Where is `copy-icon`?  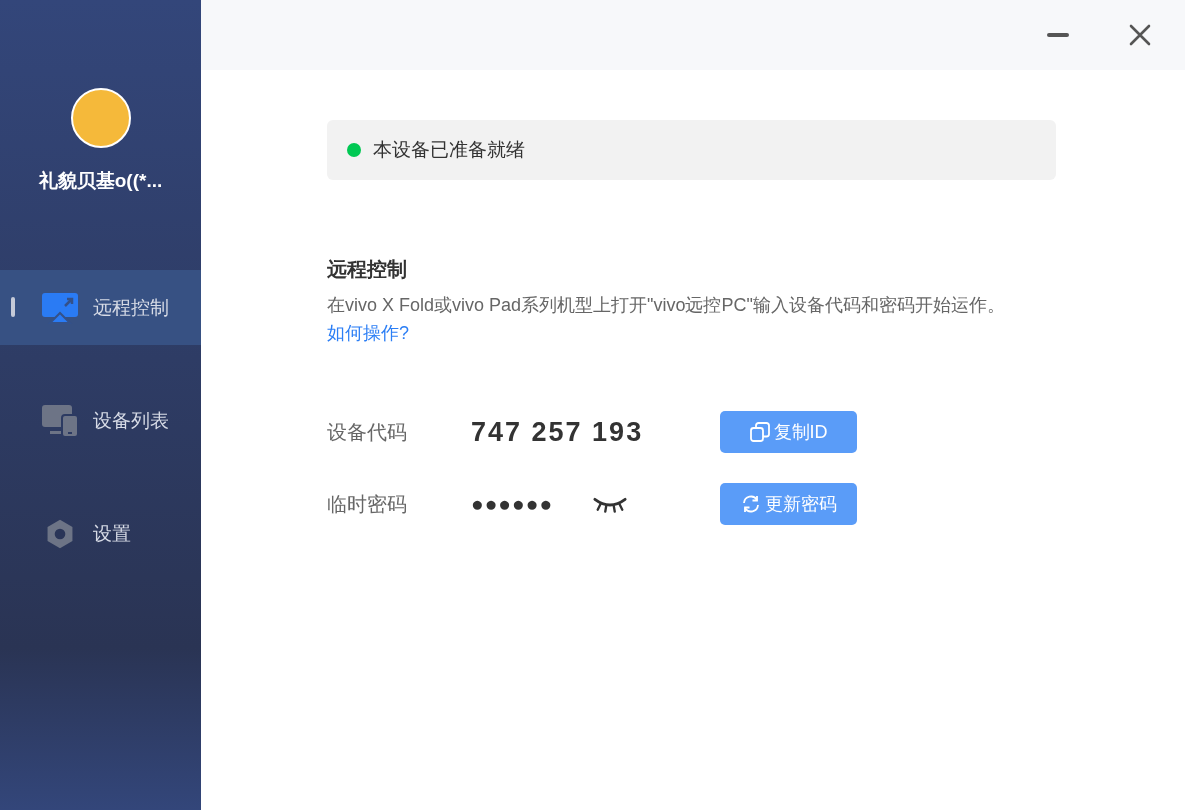 copy-icon is located at coordinates (759, 432).